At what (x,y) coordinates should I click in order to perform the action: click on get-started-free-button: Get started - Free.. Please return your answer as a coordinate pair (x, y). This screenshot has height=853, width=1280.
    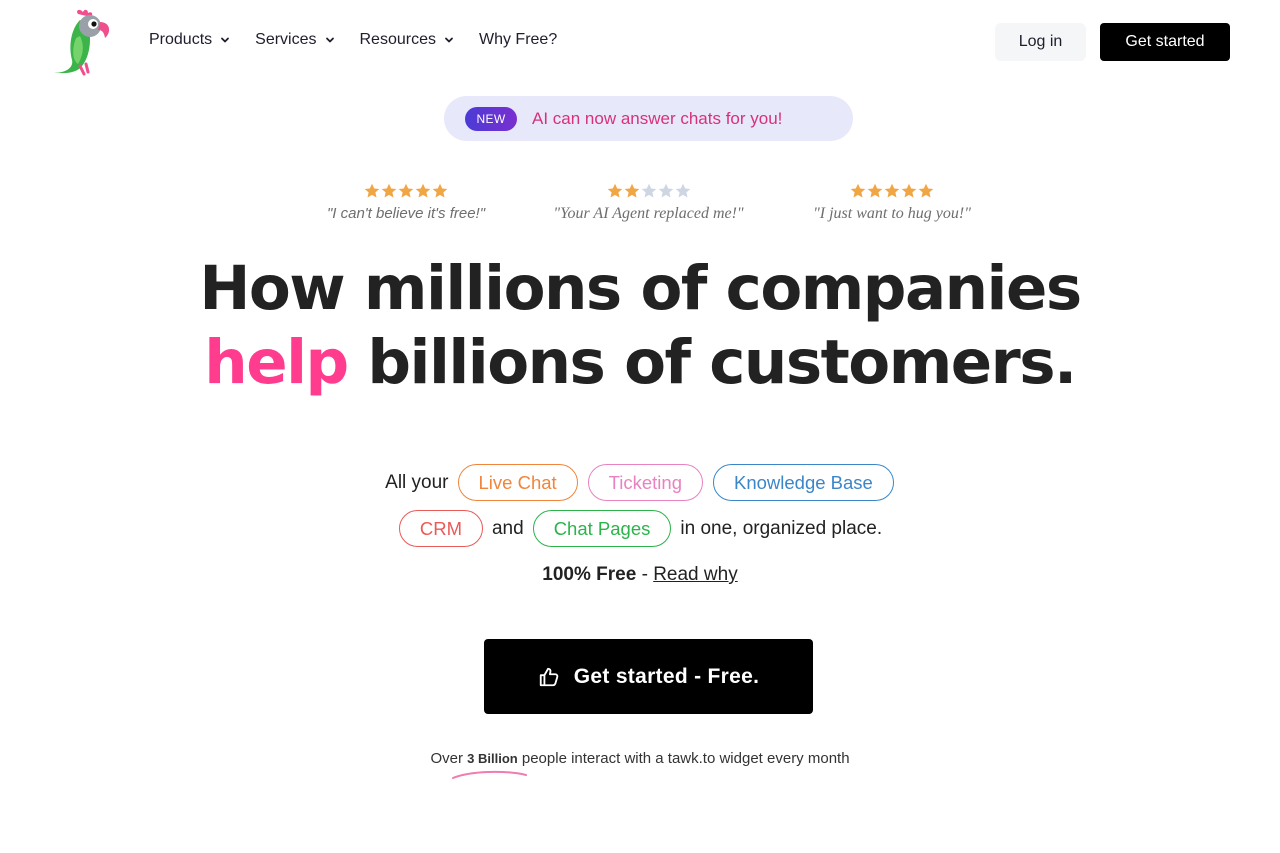
    Looking at the image, I should click on (648, 676).